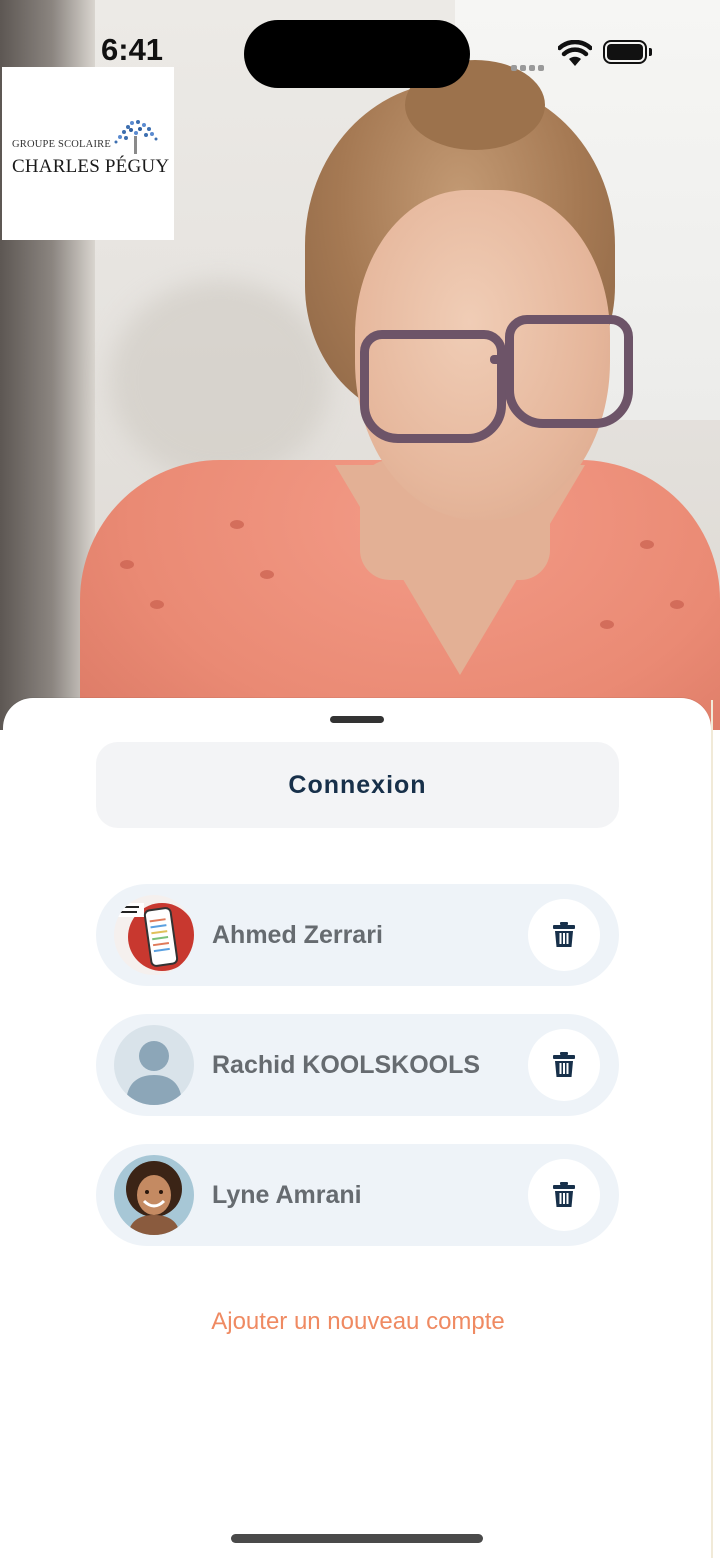 This screenshot has width=720, height=1558. Describe the element at coordinates (502, 359) in the screenshot. I see `glasses-bridge` at that location.